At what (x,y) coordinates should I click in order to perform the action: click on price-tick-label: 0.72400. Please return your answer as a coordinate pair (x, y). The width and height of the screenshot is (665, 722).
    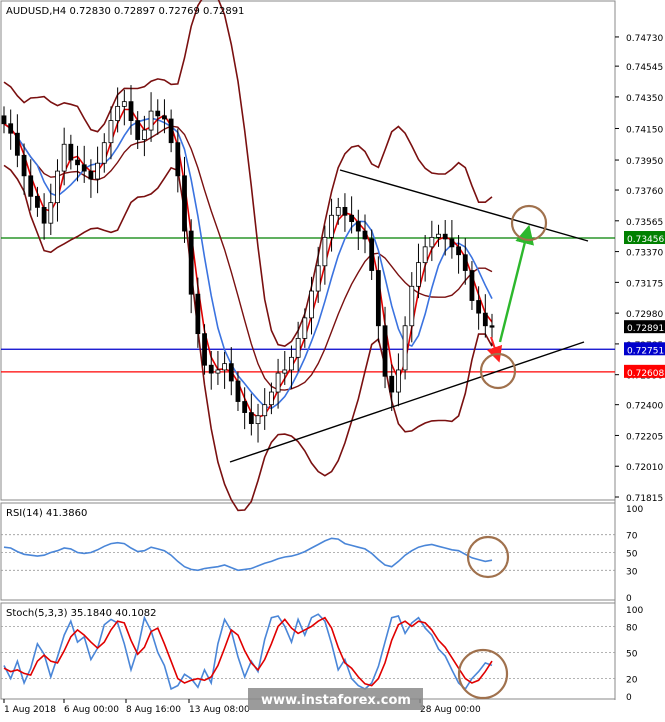
    Looking at the image, I should click on (644, 407).